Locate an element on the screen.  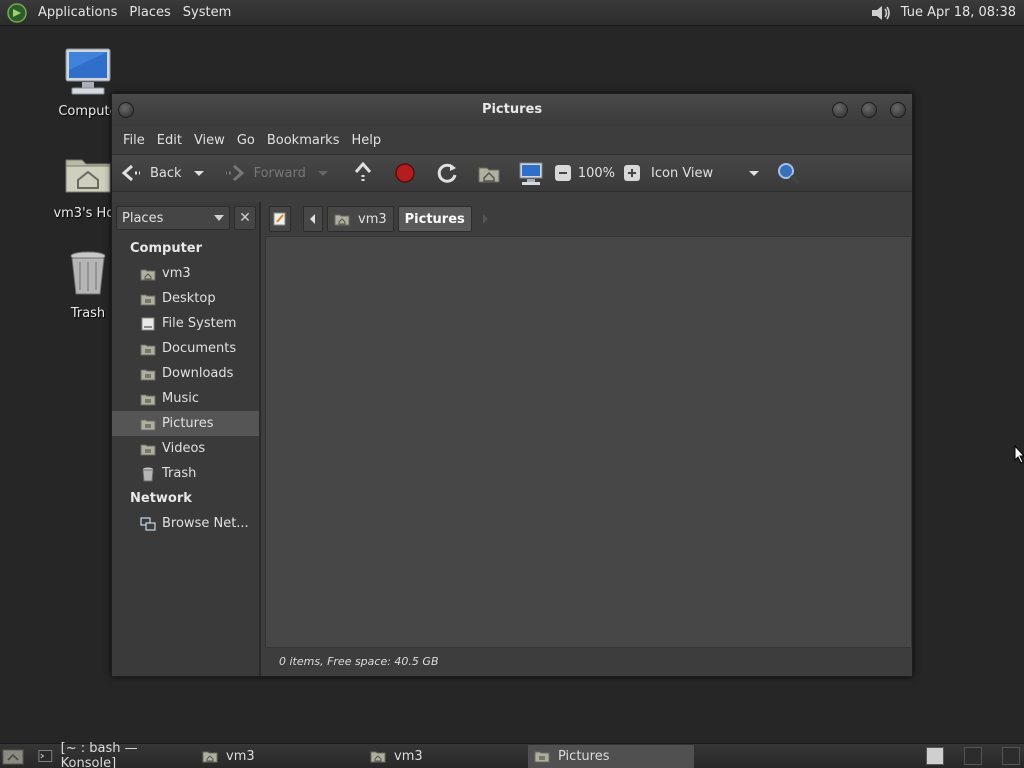
chevron-down-icon is located at coordinates (219, 218).